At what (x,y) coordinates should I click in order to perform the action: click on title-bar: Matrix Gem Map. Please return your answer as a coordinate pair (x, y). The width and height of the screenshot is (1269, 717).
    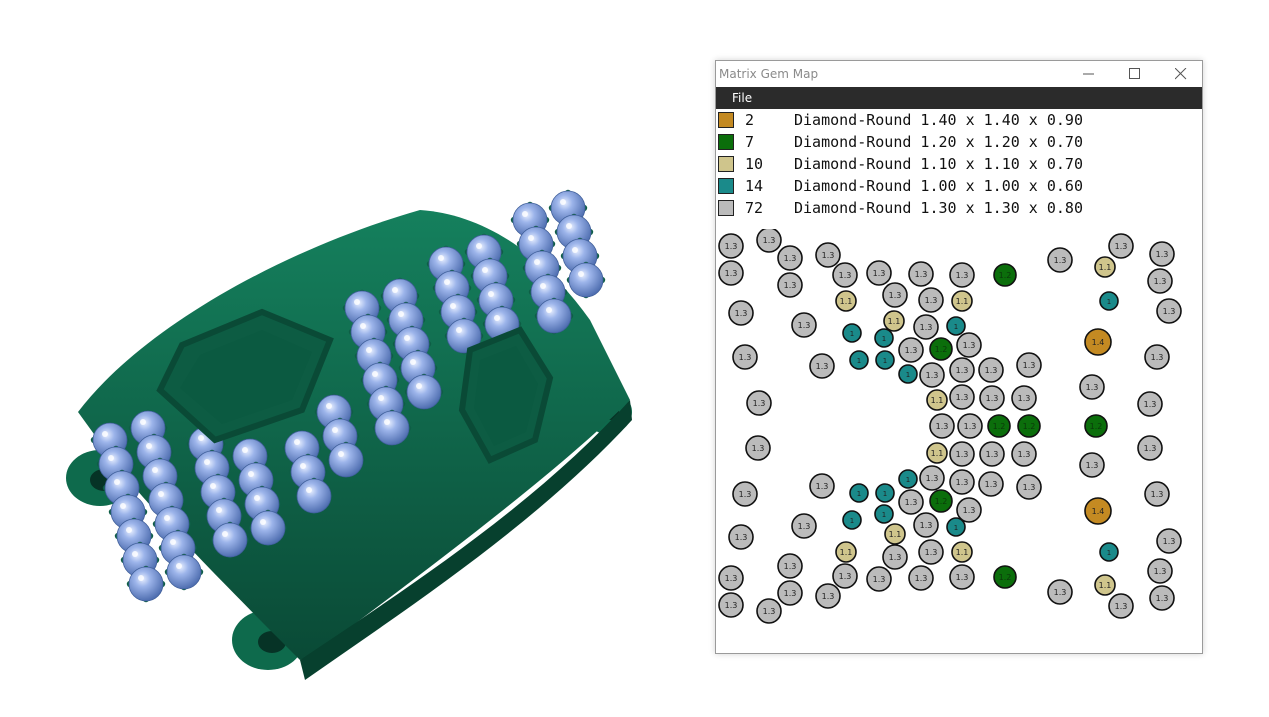
    Looking at the image, I should click on (959, 74).